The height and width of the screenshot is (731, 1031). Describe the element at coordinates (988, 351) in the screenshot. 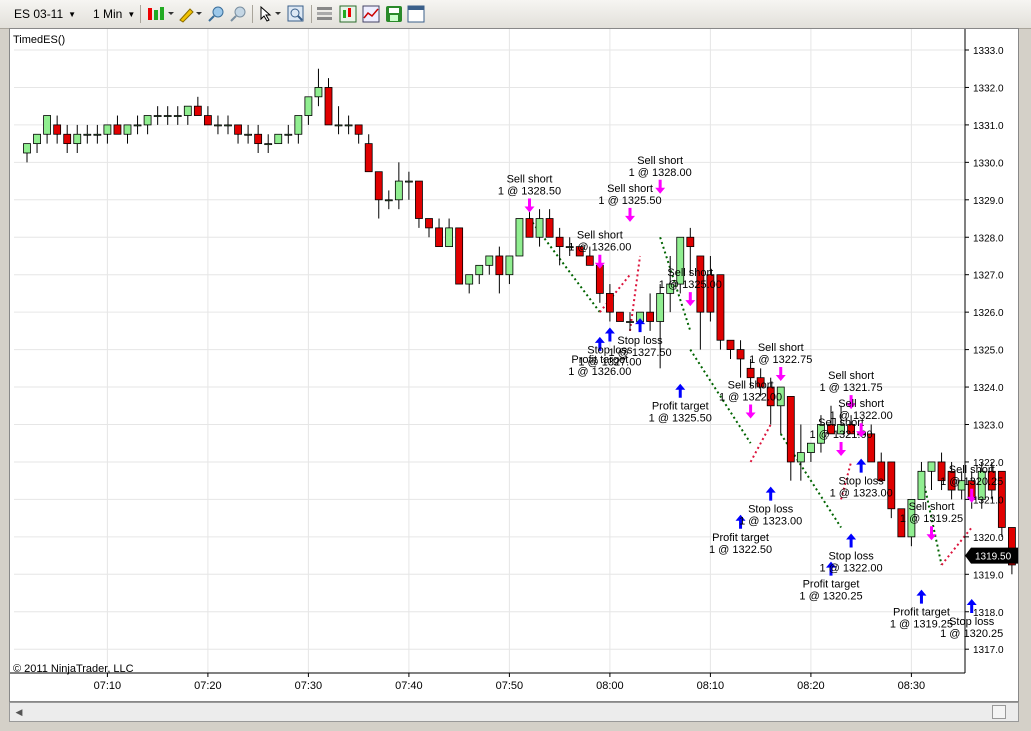

I see `price-tick-label: 1325.0` at that location.